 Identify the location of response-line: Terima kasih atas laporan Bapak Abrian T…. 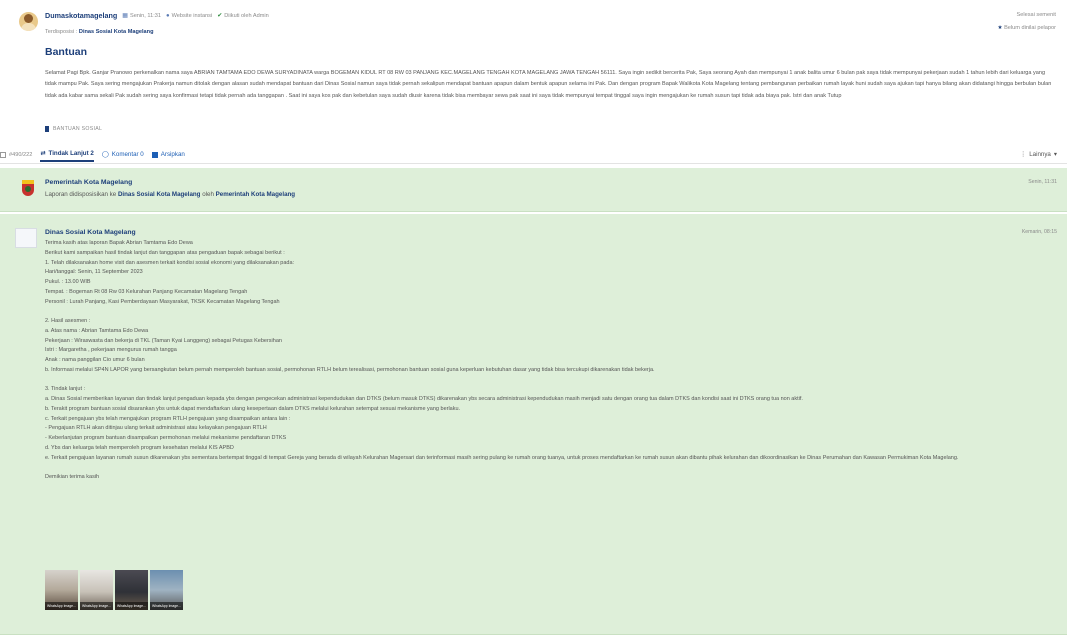
(119, 243).